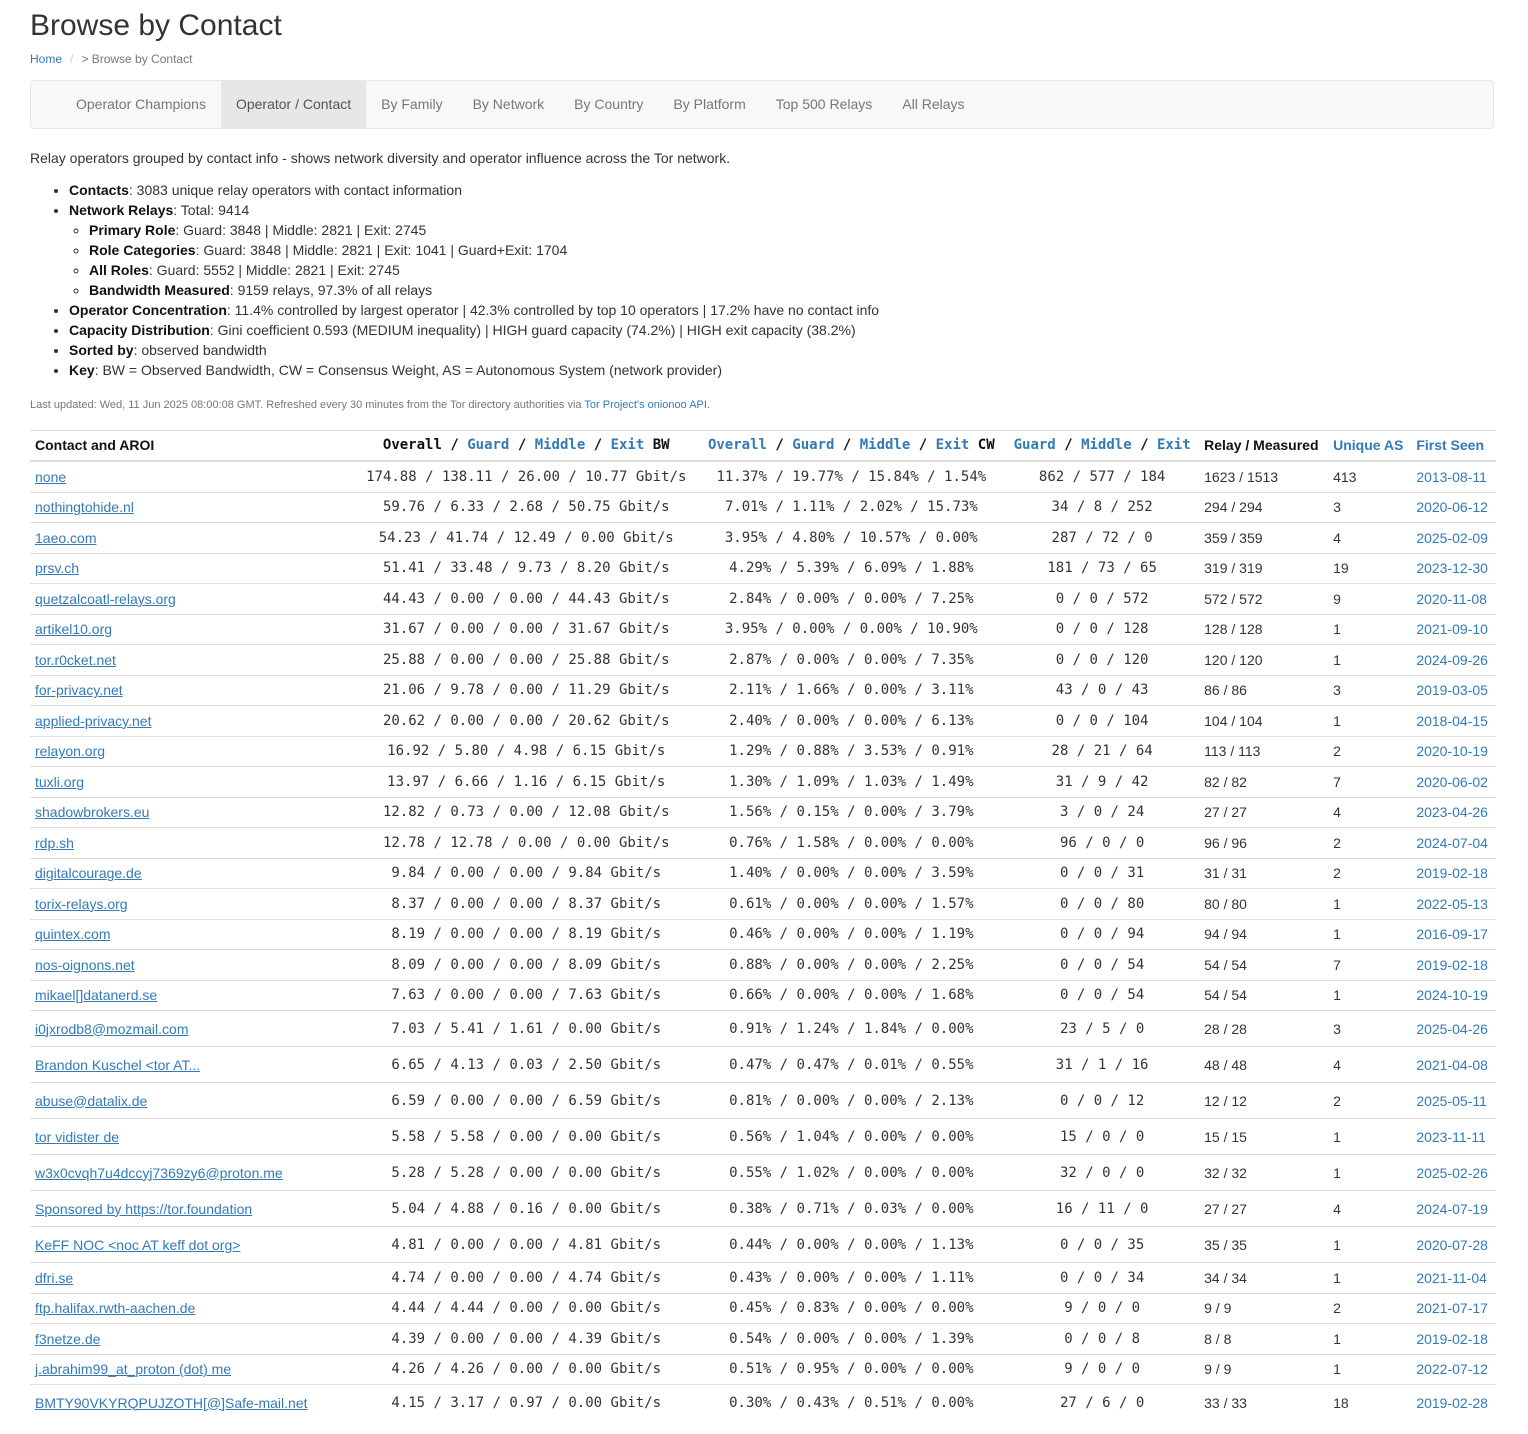 This screenshot has height=1434, width=1528. I want to click on contact-link: KeFF NOC <noc AT keff dot org>, so click(137, 1245).